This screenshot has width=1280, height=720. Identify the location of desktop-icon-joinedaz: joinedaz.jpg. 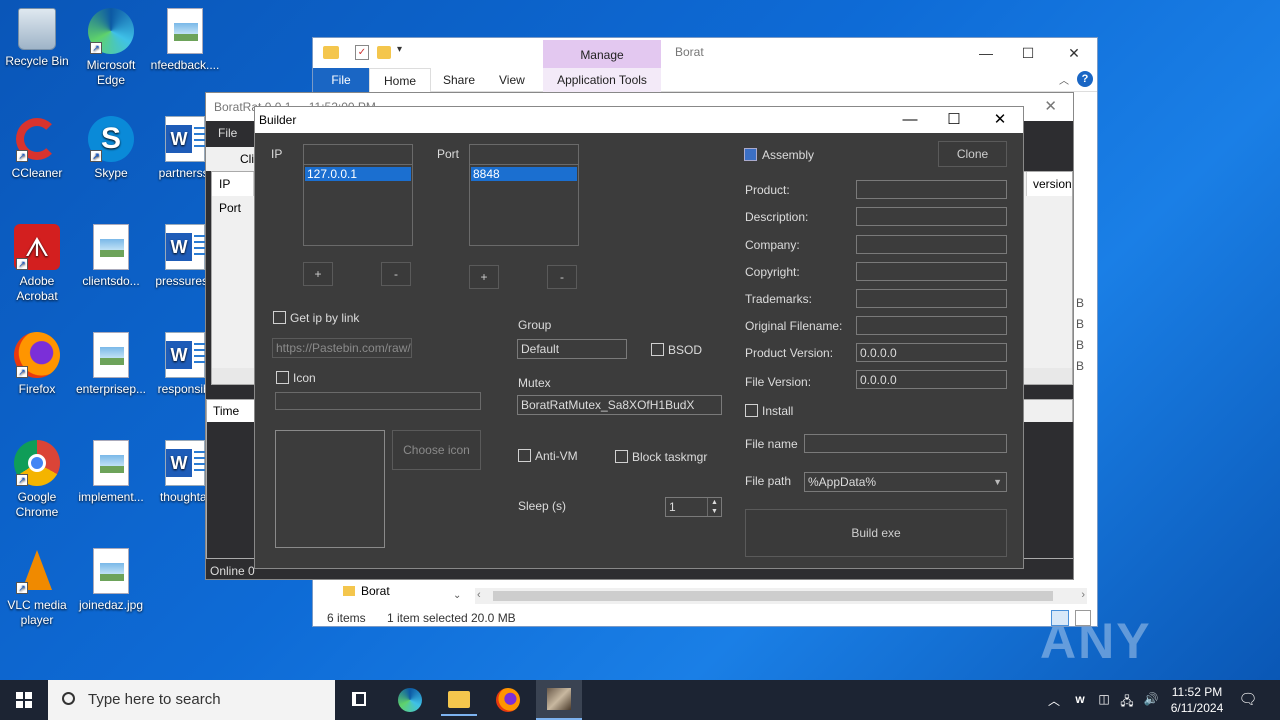
(111, 580).